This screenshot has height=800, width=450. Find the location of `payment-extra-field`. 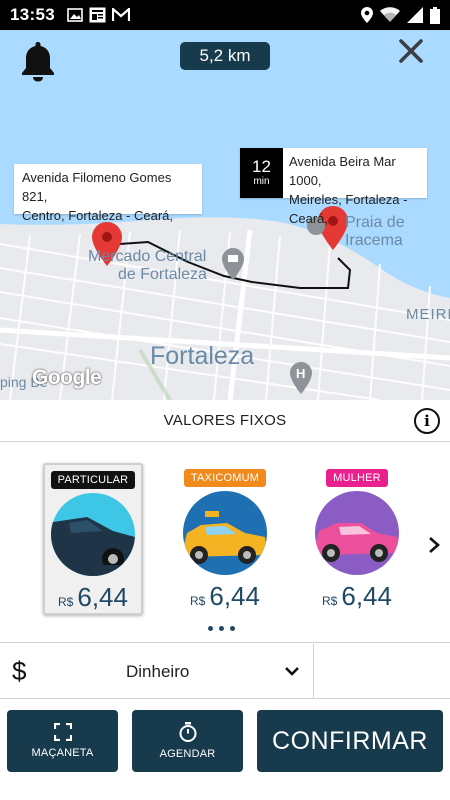

payment-extra-field is located at coordinates (382, 671).